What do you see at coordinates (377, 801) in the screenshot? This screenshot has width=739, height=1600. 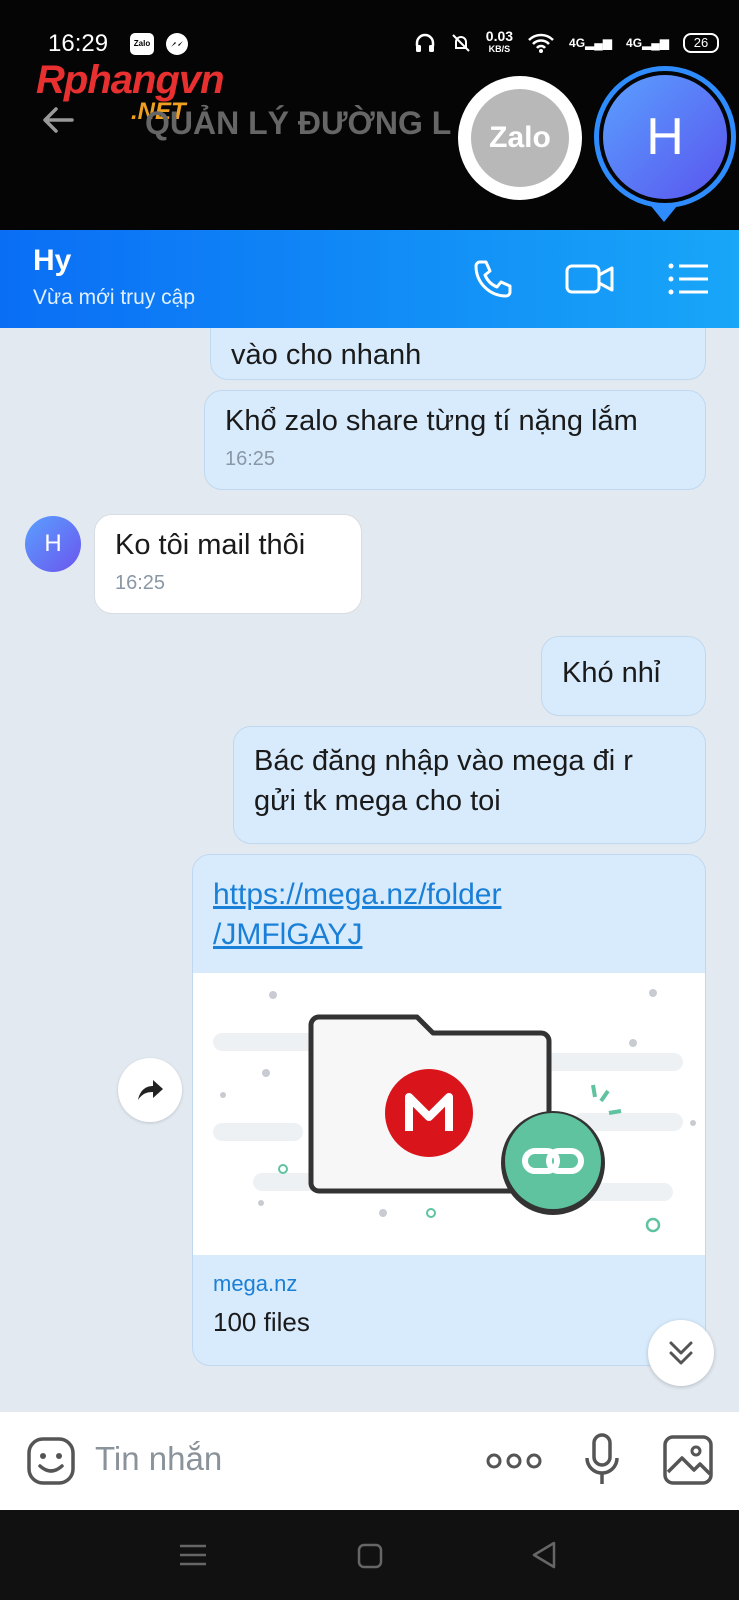 I see `message-text-line-2: gửi tk mega cho toi` at bounding box center [377, 801].